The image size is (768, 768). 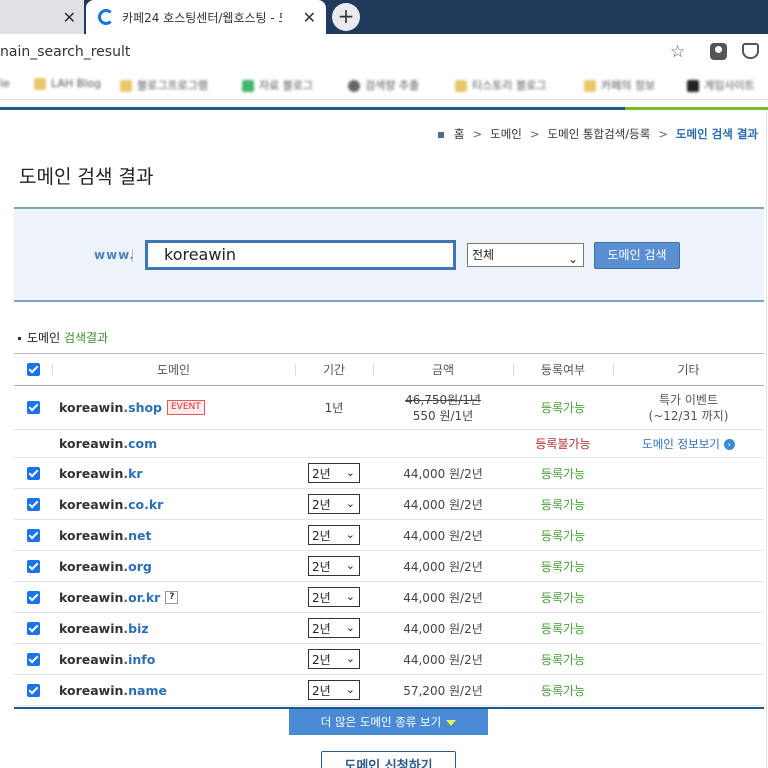 I want to click on domain-search-button: 도메인 검색, so click(x=637, y=255).